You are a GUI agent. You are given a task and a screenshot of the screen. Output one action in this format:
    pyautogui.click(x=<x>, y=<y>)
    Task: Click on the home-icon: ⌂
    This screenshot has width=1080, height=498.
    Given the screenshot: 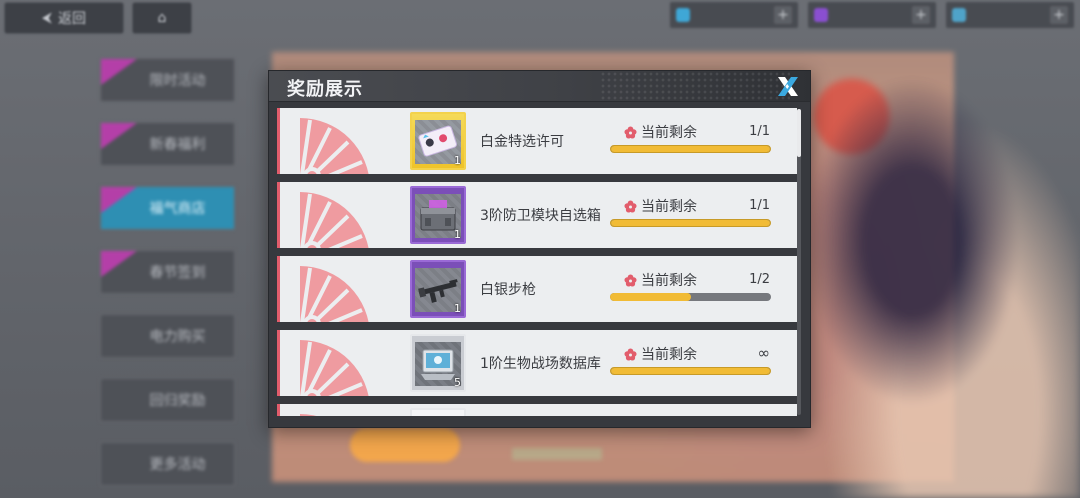 What is the action you would take?
    pyautogui.click(x=162, y=18)
    